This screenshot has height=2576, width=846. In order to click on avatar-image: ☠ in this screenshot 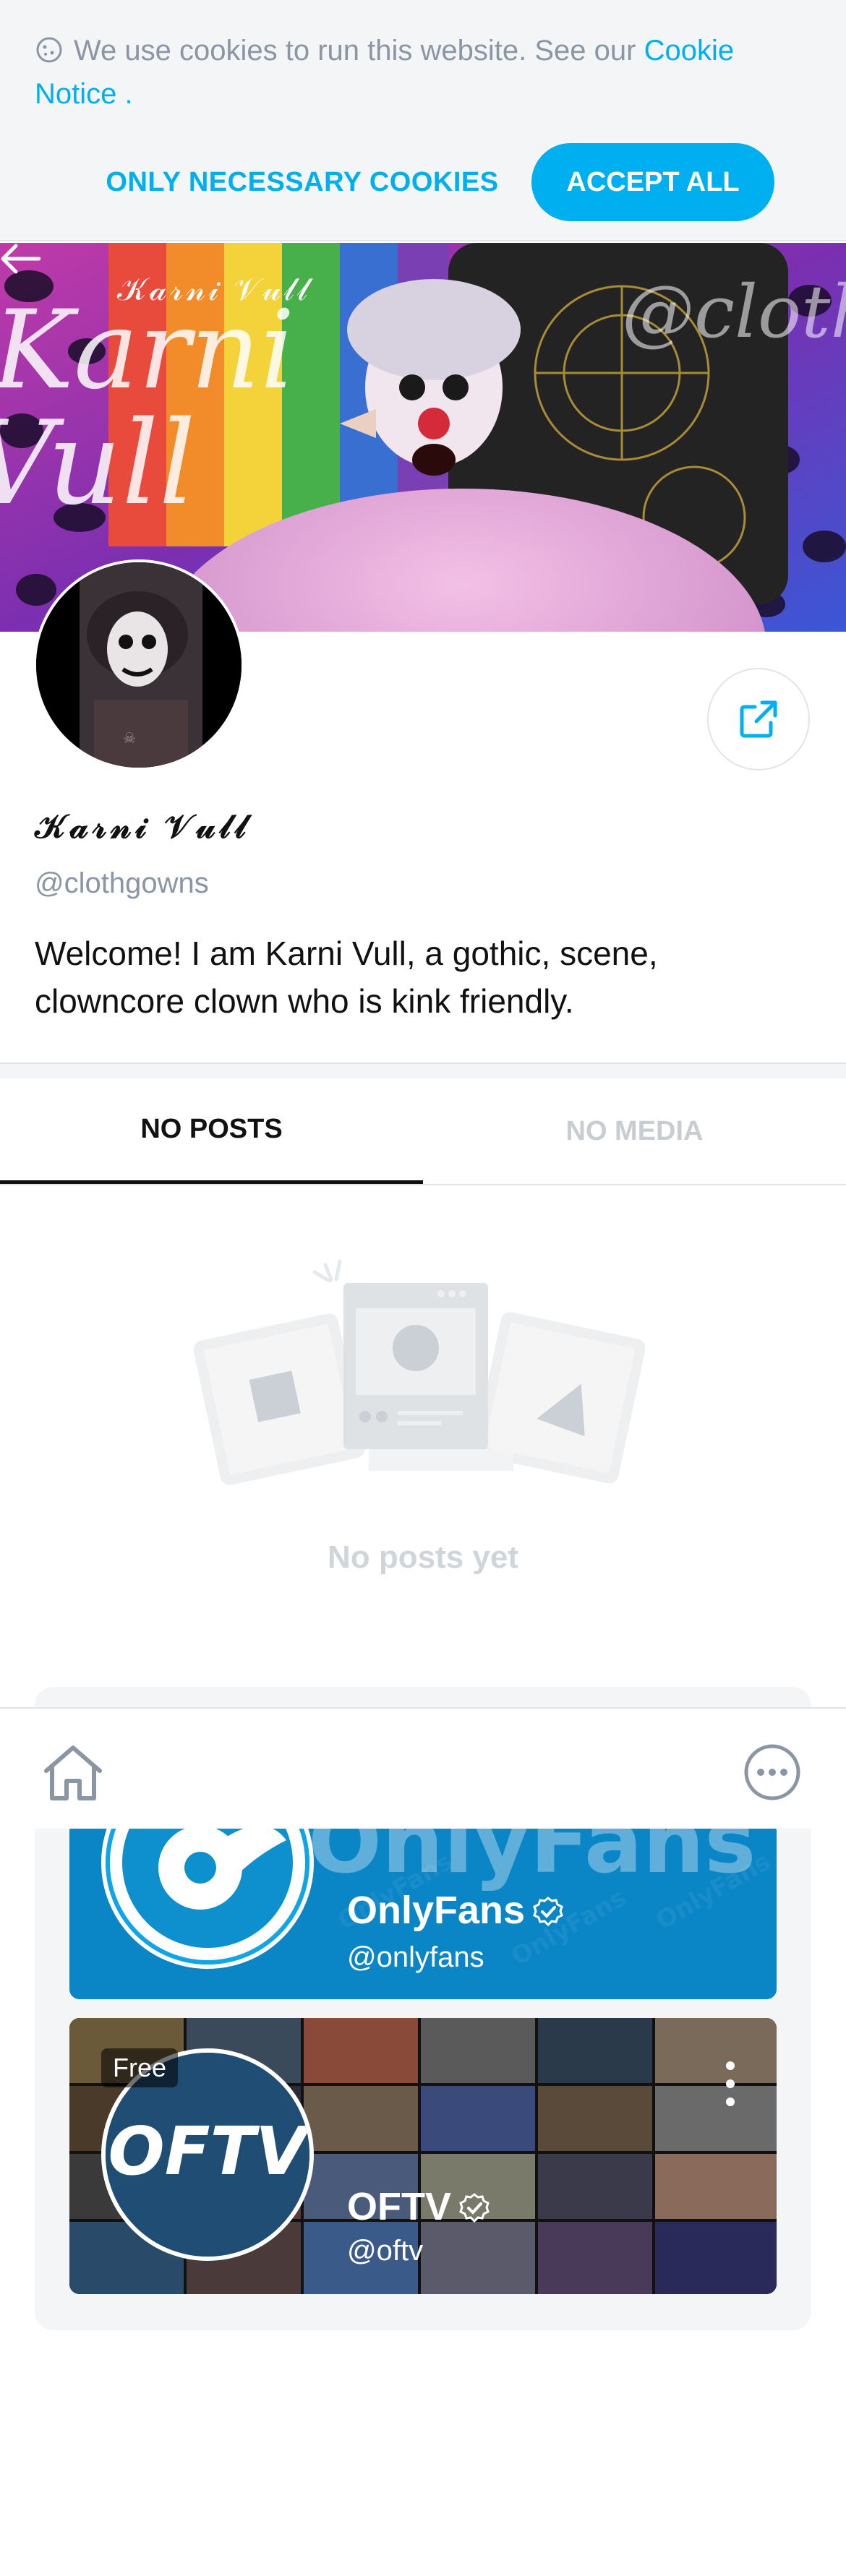, I will do `click(139, 665)`.